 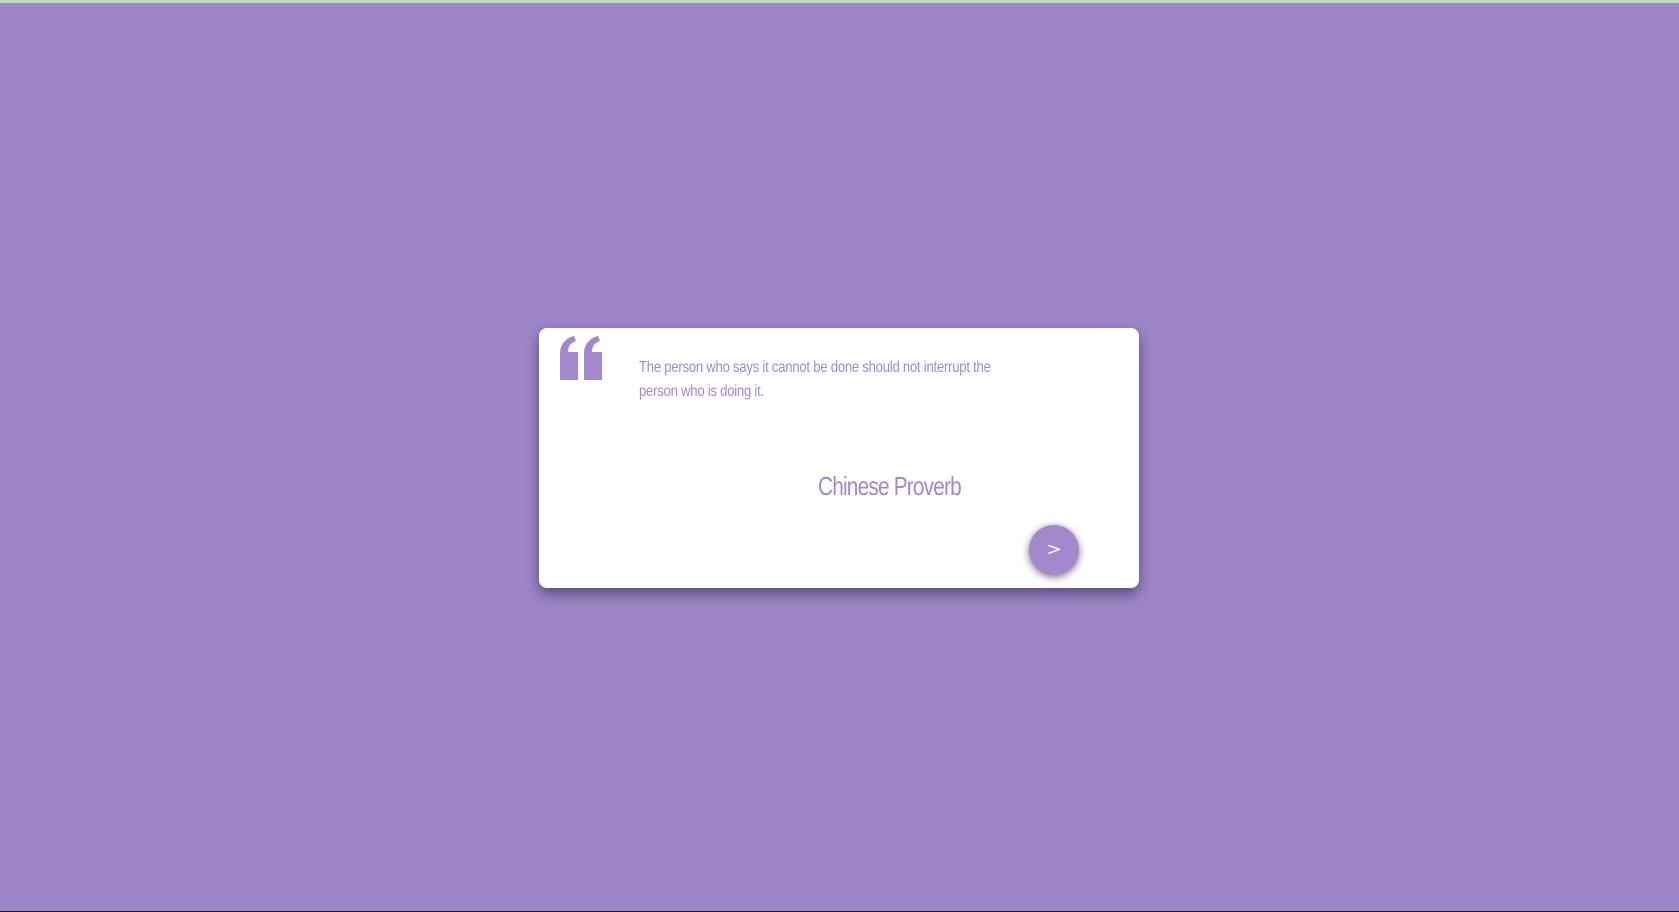 I want to click on quote-mark-left, so click(x=569, y=358).